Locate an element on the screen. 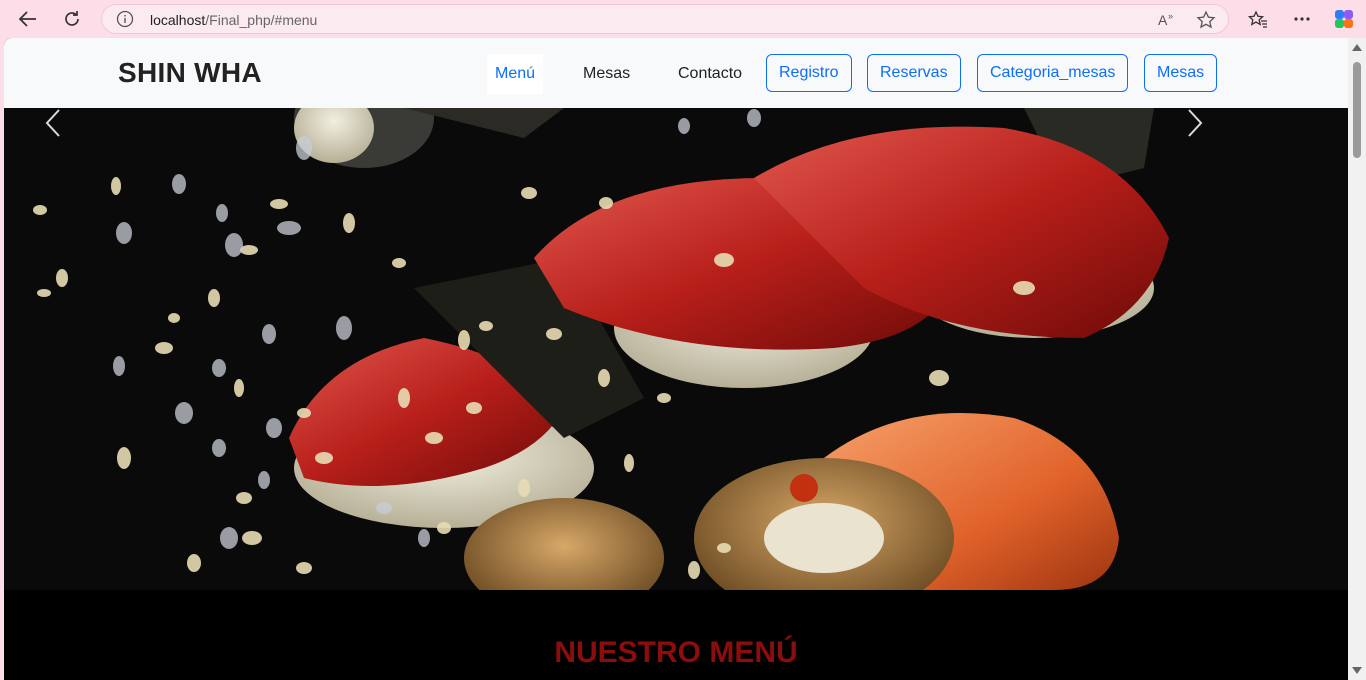 The height and width of the screenshot is (680, 1366). site-brand: SHIN WHA is located at coordinates (190, 73).